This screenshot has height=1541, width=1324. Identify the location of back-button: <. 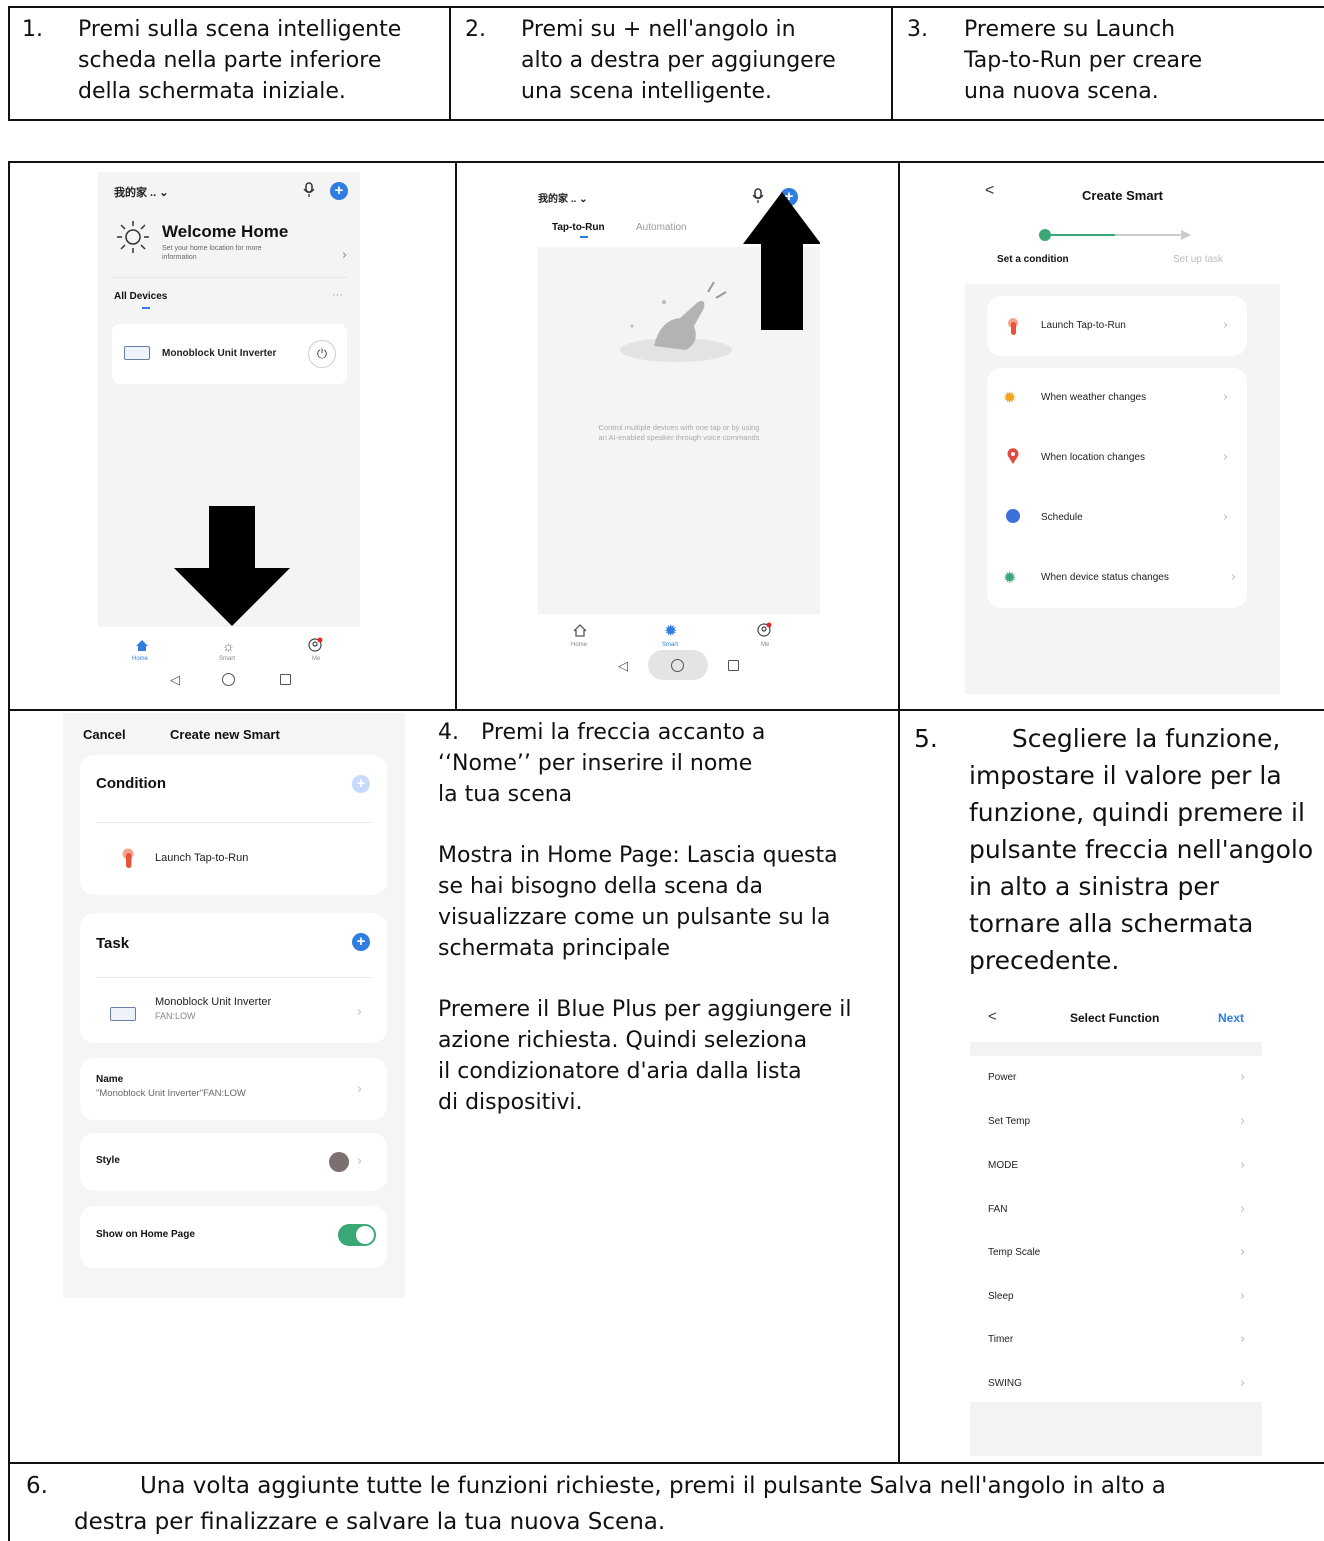
(992, 1016).